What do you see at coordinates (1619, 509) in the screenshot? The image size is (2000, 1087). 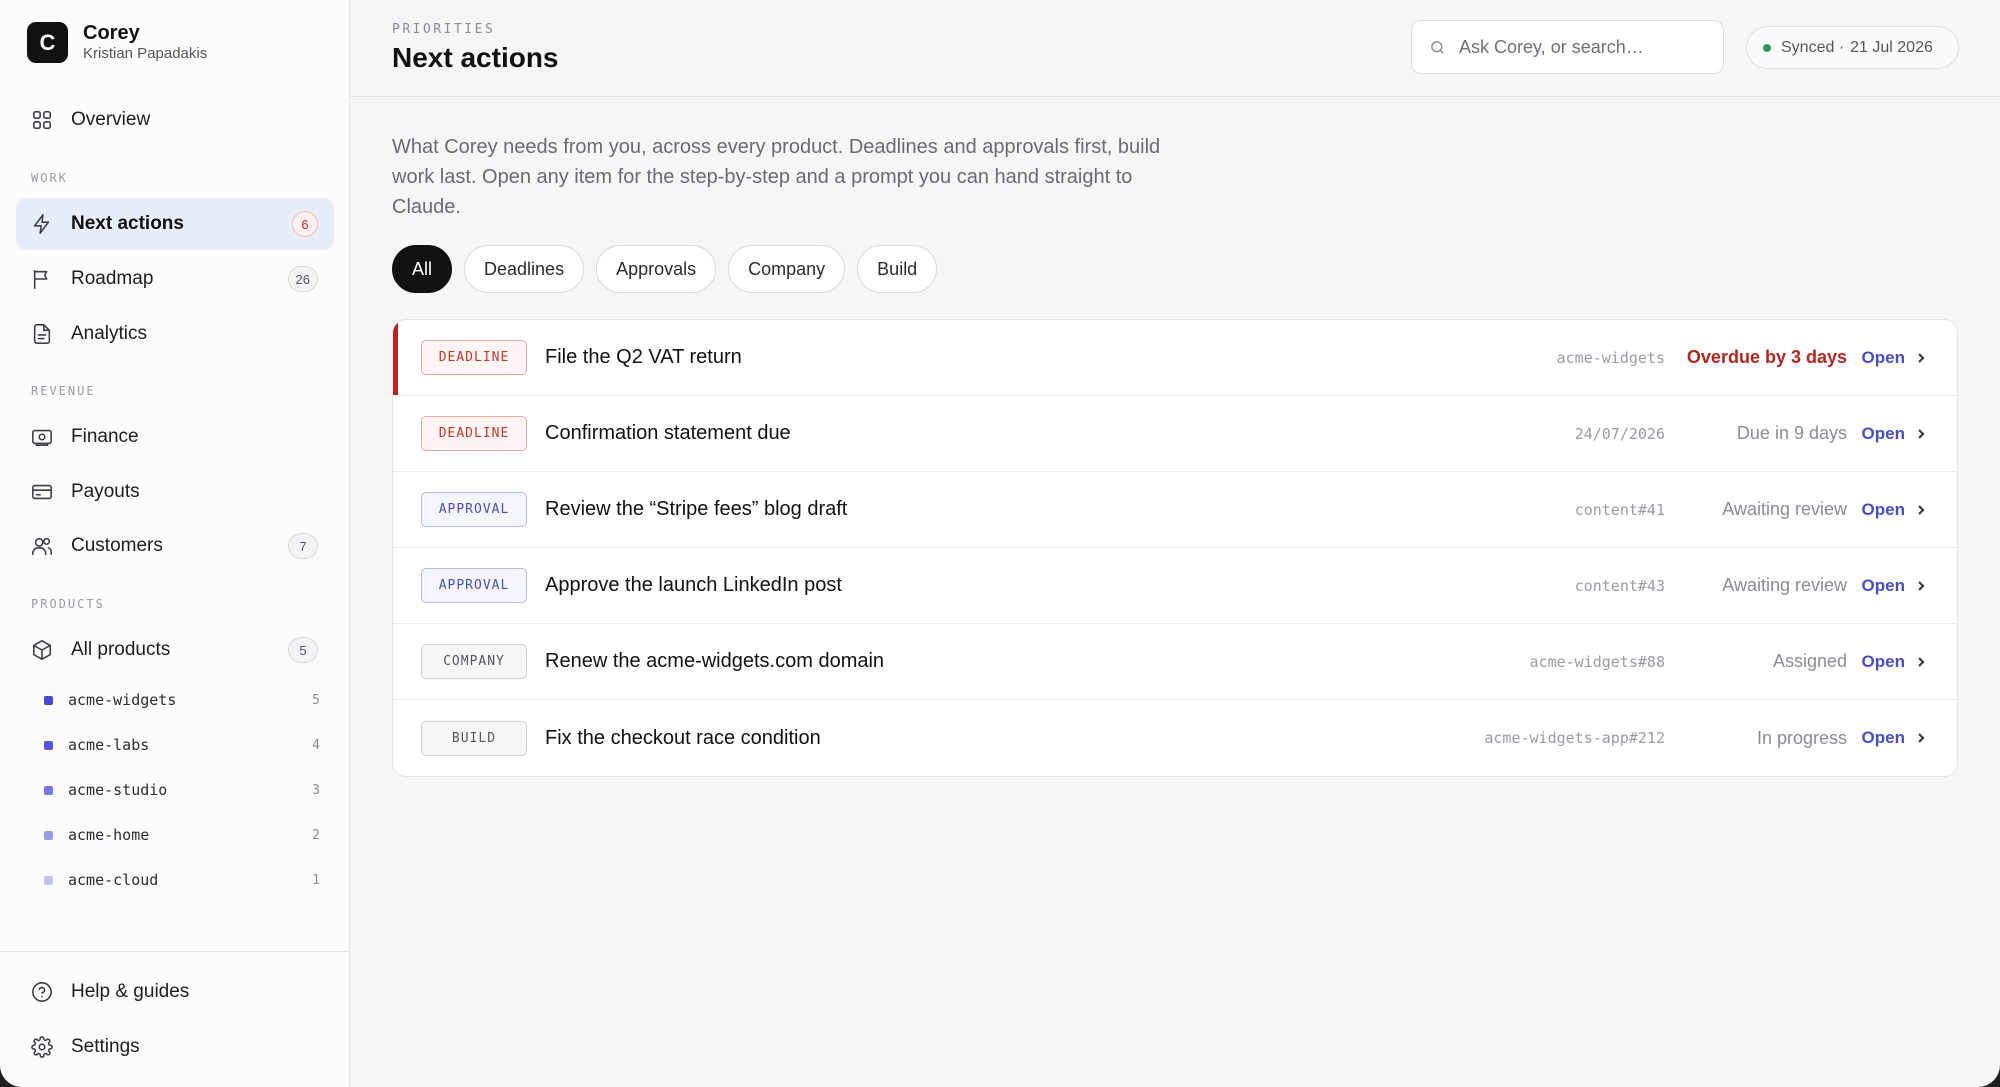 I see `action-reference: content#41` at bounding box center [1619, 509].